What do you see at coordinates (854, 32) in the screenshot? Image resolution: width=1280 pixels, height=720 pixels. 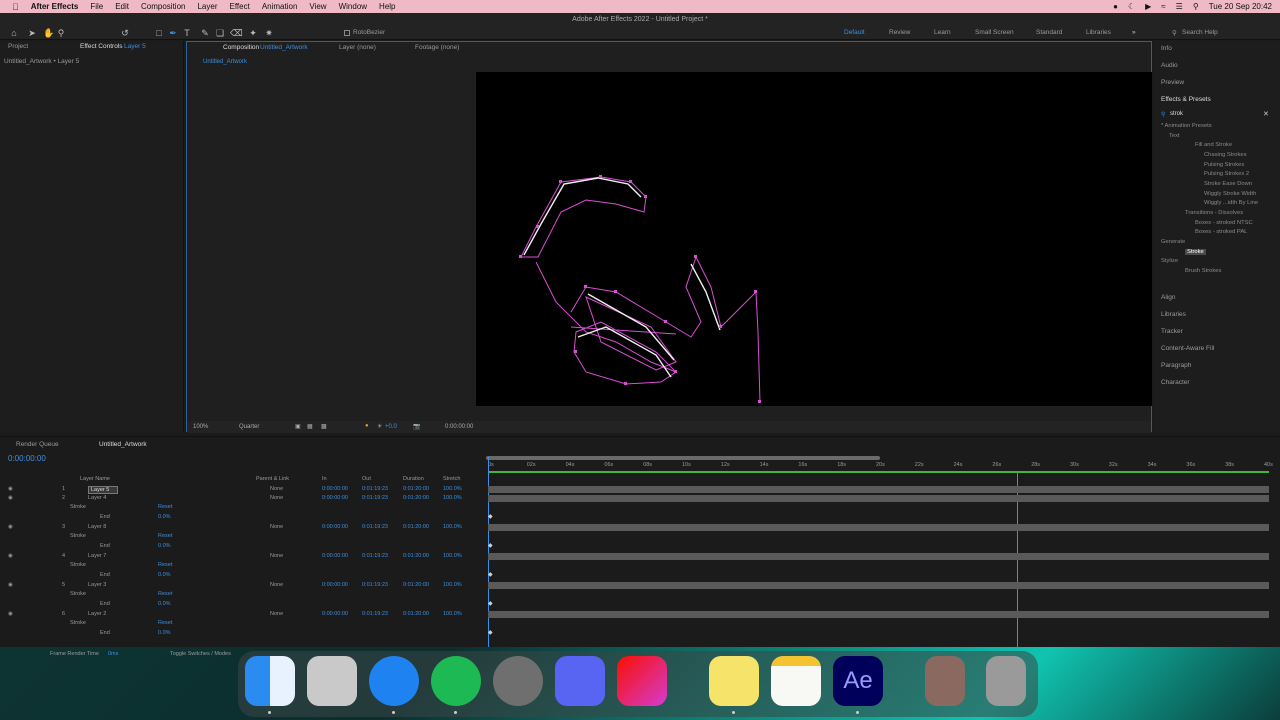 I see `workspace-default: Default` at bounding box center [854, 32].